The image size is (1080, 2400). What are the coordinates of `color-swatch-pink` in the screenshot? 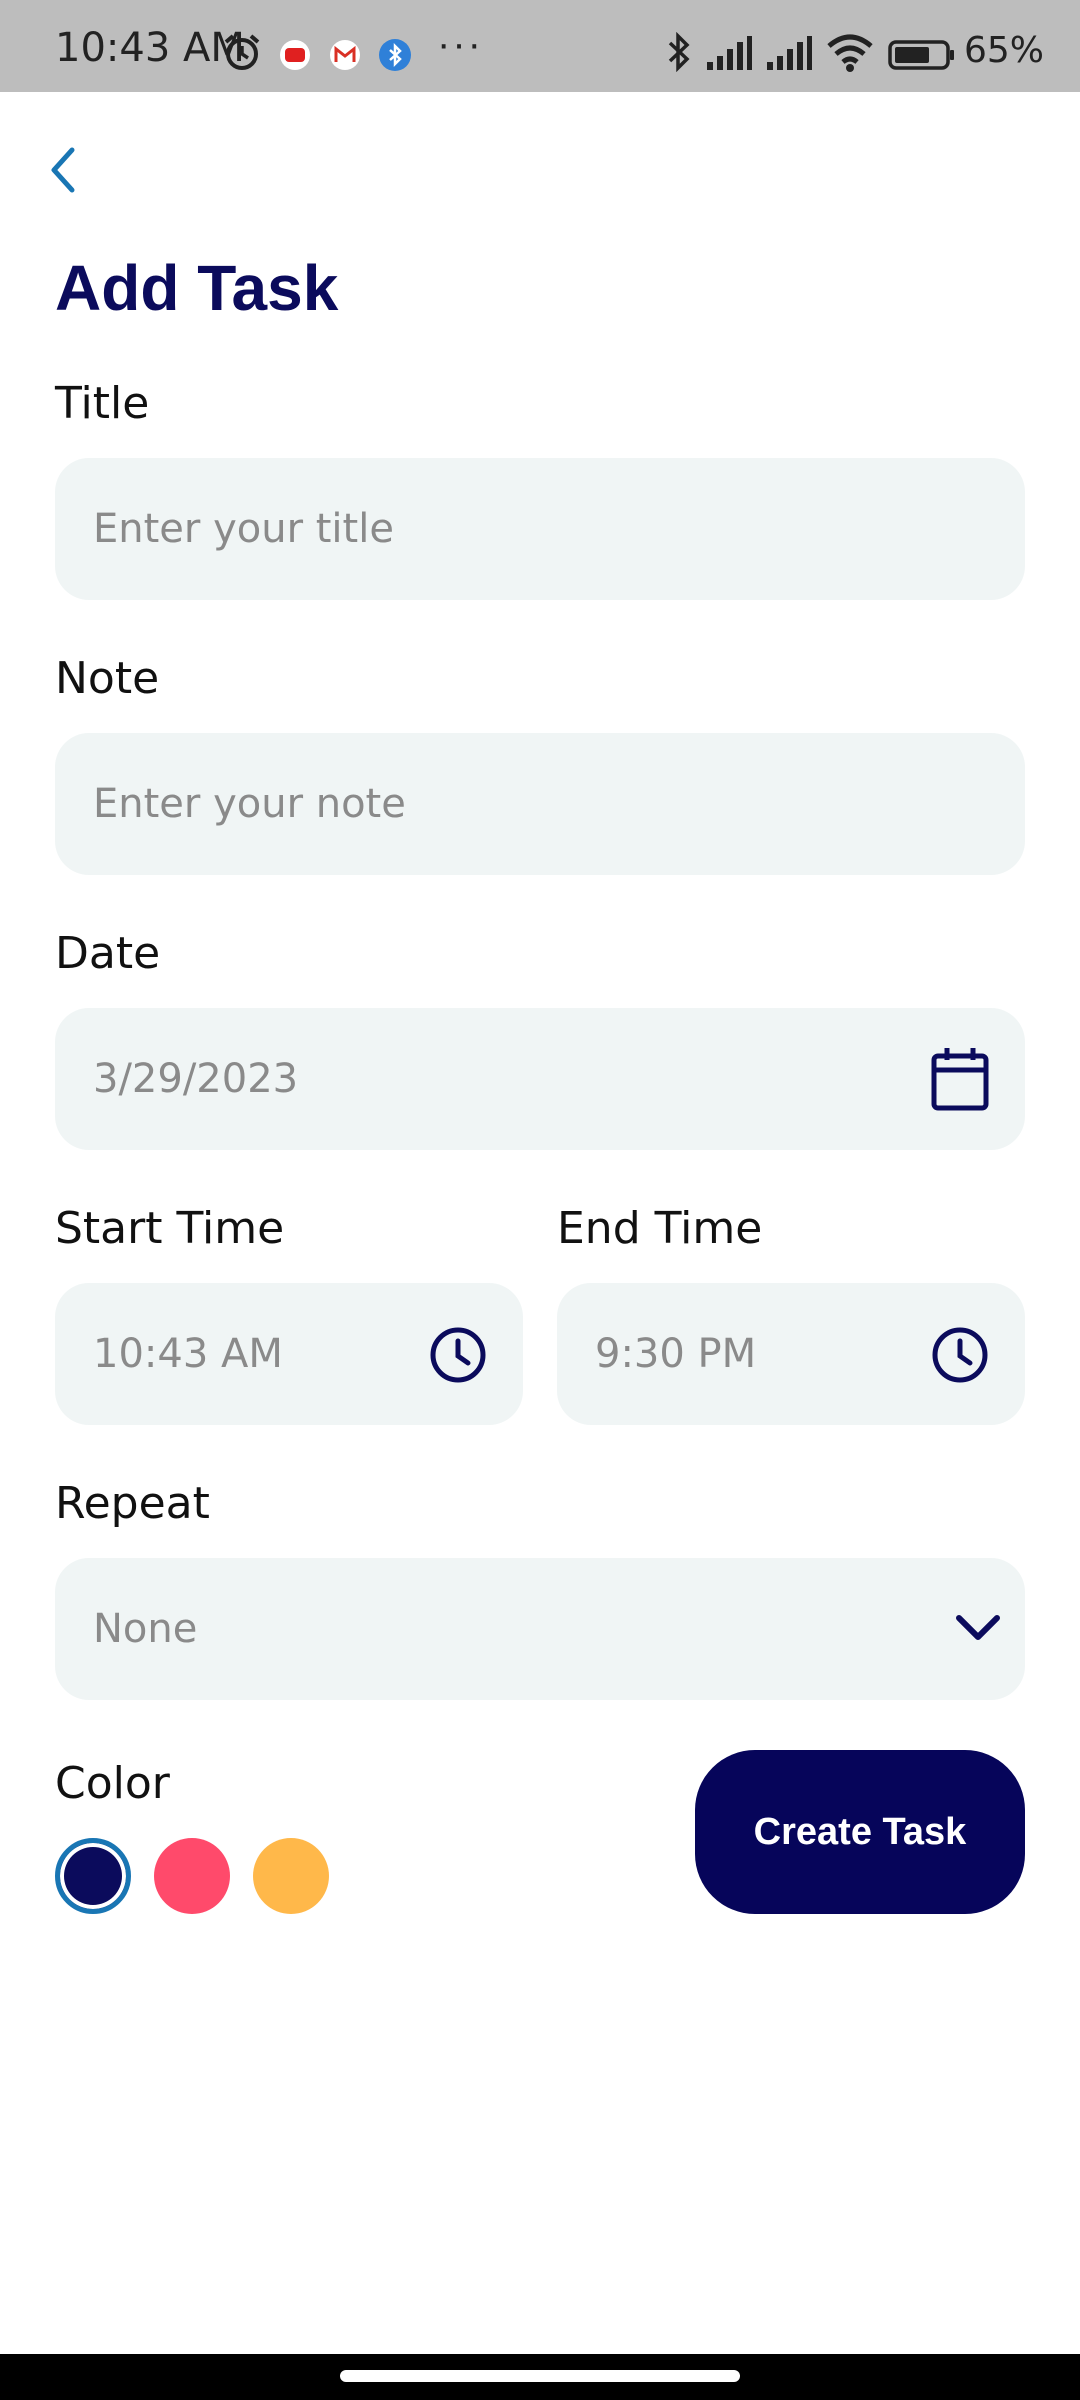 It's located at (192, 1876).